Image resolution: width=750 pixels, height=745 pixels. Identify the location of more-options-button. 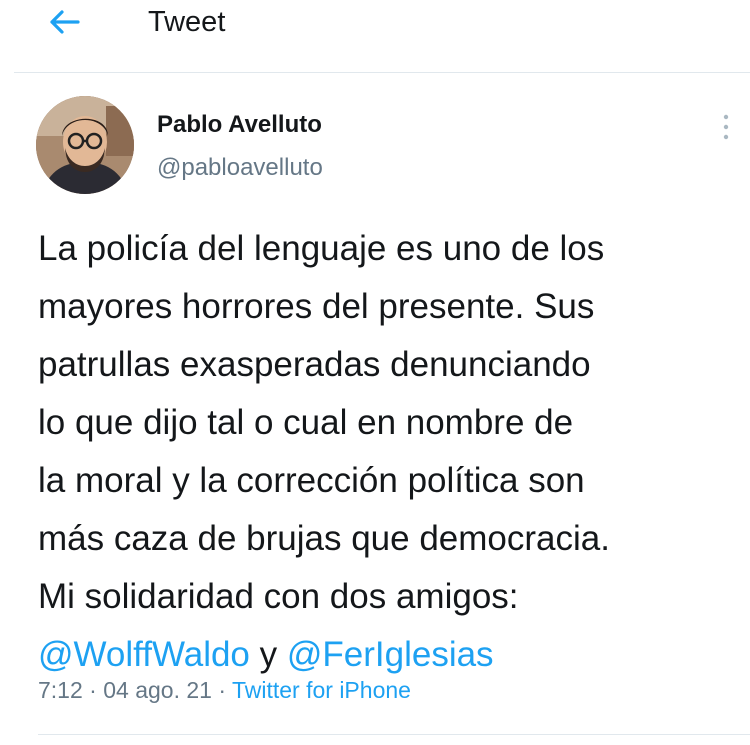
(726, 127).